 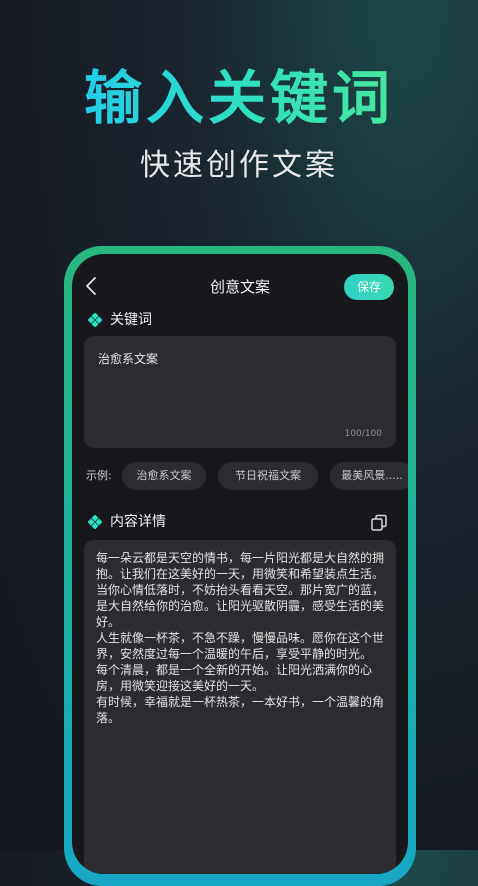 What do you see at coordinates (240, 392) in the screenshot?
I see `keyword-input: 治愈系文案 100/100` at bounding box center [240, 392].